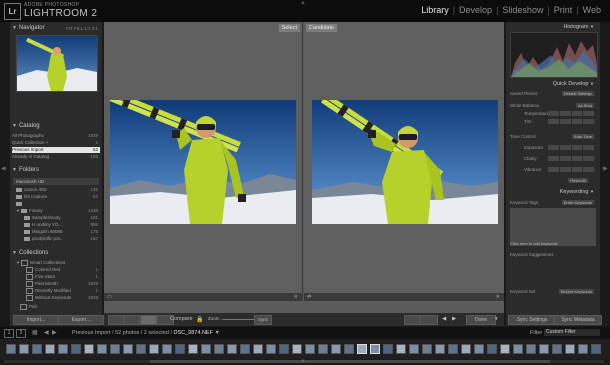 The height and width of the screenshot is (365, 610). I want to click on catalog-item: Quick Collection + 1, so click(56, 143).